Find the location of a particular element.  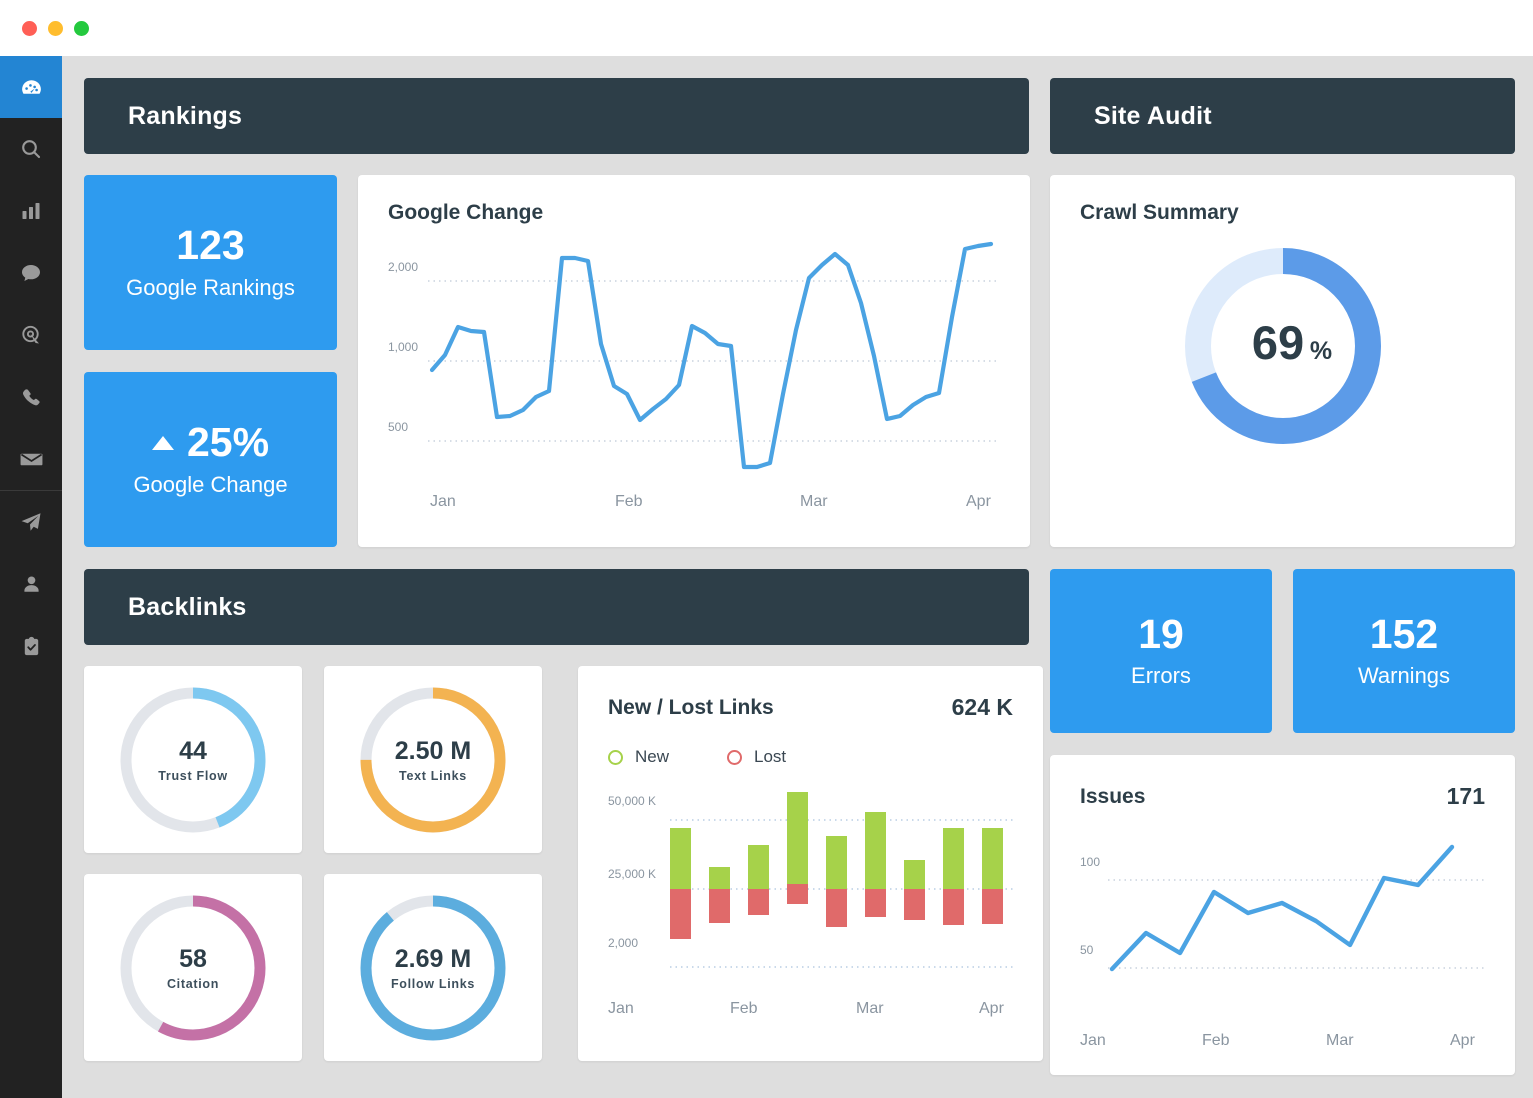

trust-flow-caption: Trust Flow is located at coordinates (193, 776).